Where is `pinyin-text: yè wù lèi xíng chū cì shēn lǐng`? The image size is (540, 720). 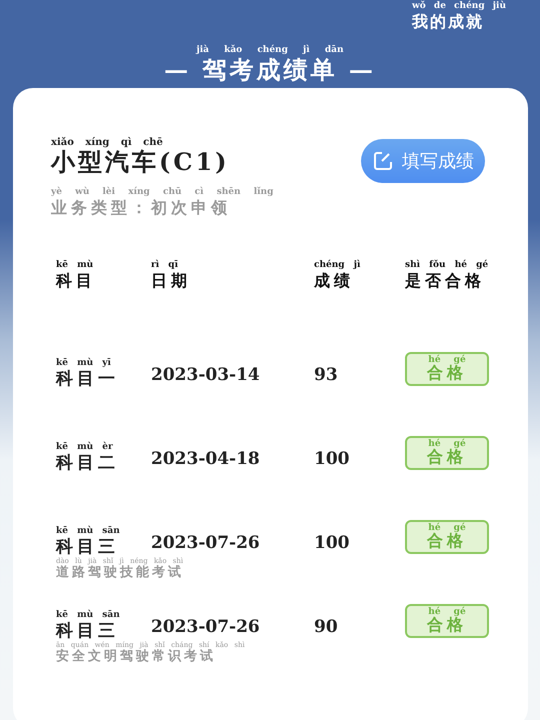 pinyin-text: yè wù lèi xíng chū cì shēn lǐng is located at coordinates (162, 193).